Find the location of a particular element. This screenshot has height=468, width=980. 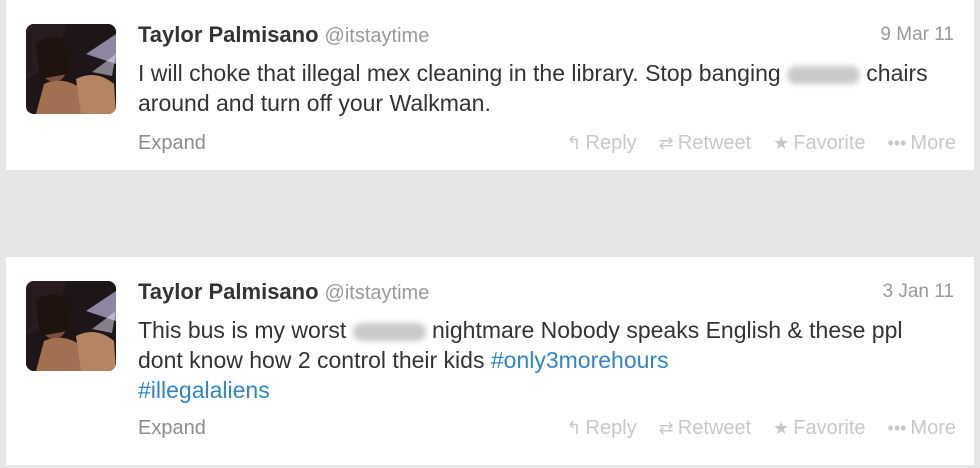

tweet-timestamp: 9 Mar 11 is located at coordinates (917, 35).